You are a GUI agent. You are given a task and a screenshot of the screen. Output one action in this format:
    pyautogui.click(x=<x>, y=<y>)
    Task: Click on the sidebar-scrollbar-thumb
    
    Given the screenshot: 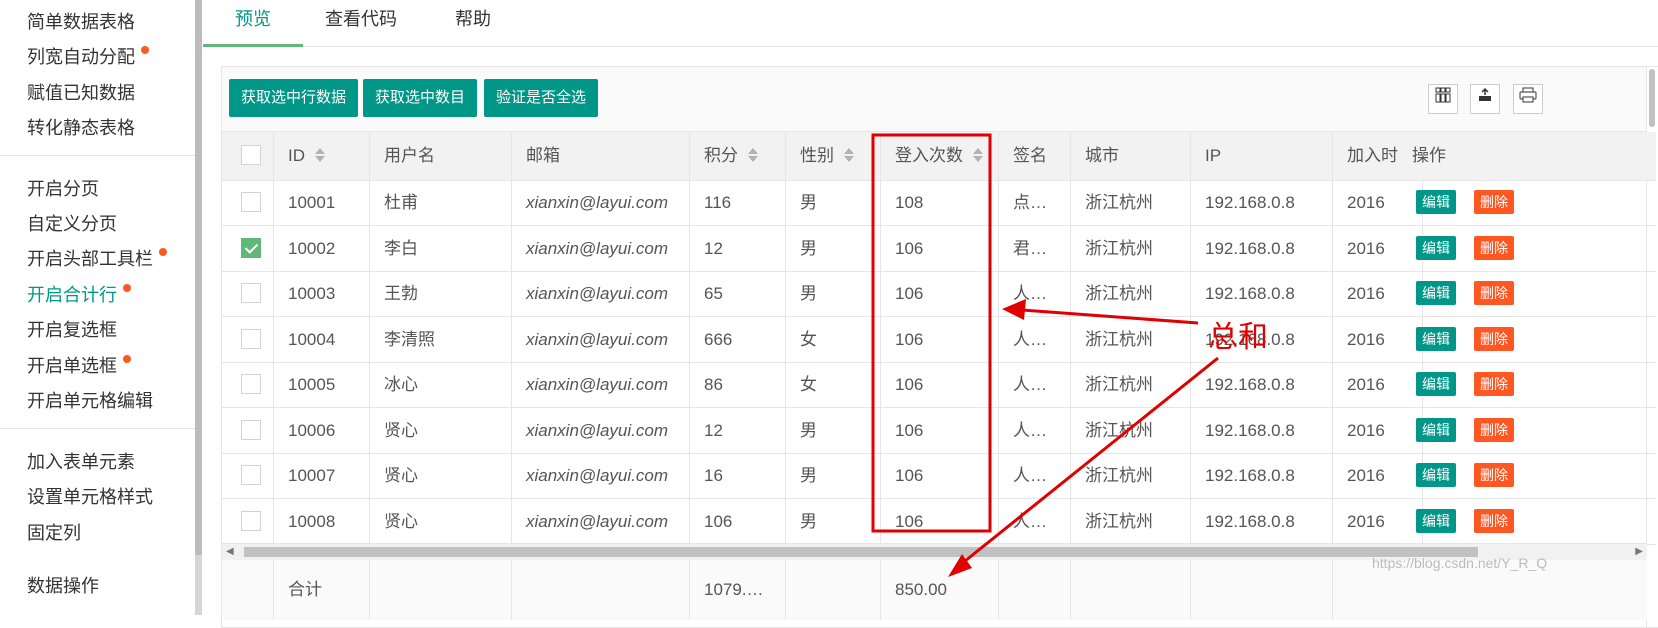 What is the action you would take?
    pyautogui.click(x=198, y=277)
    